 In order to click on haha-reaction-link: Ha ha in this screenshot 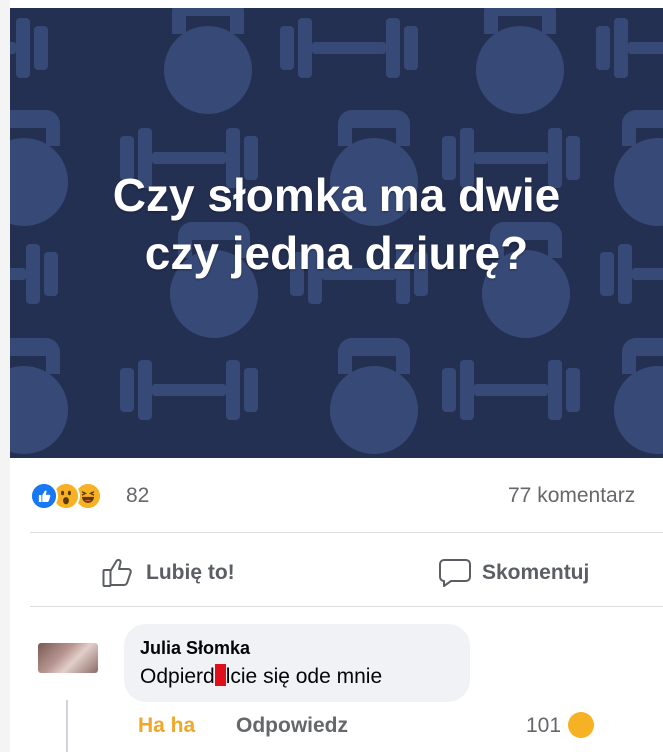, I will do `click(166, 726)`.